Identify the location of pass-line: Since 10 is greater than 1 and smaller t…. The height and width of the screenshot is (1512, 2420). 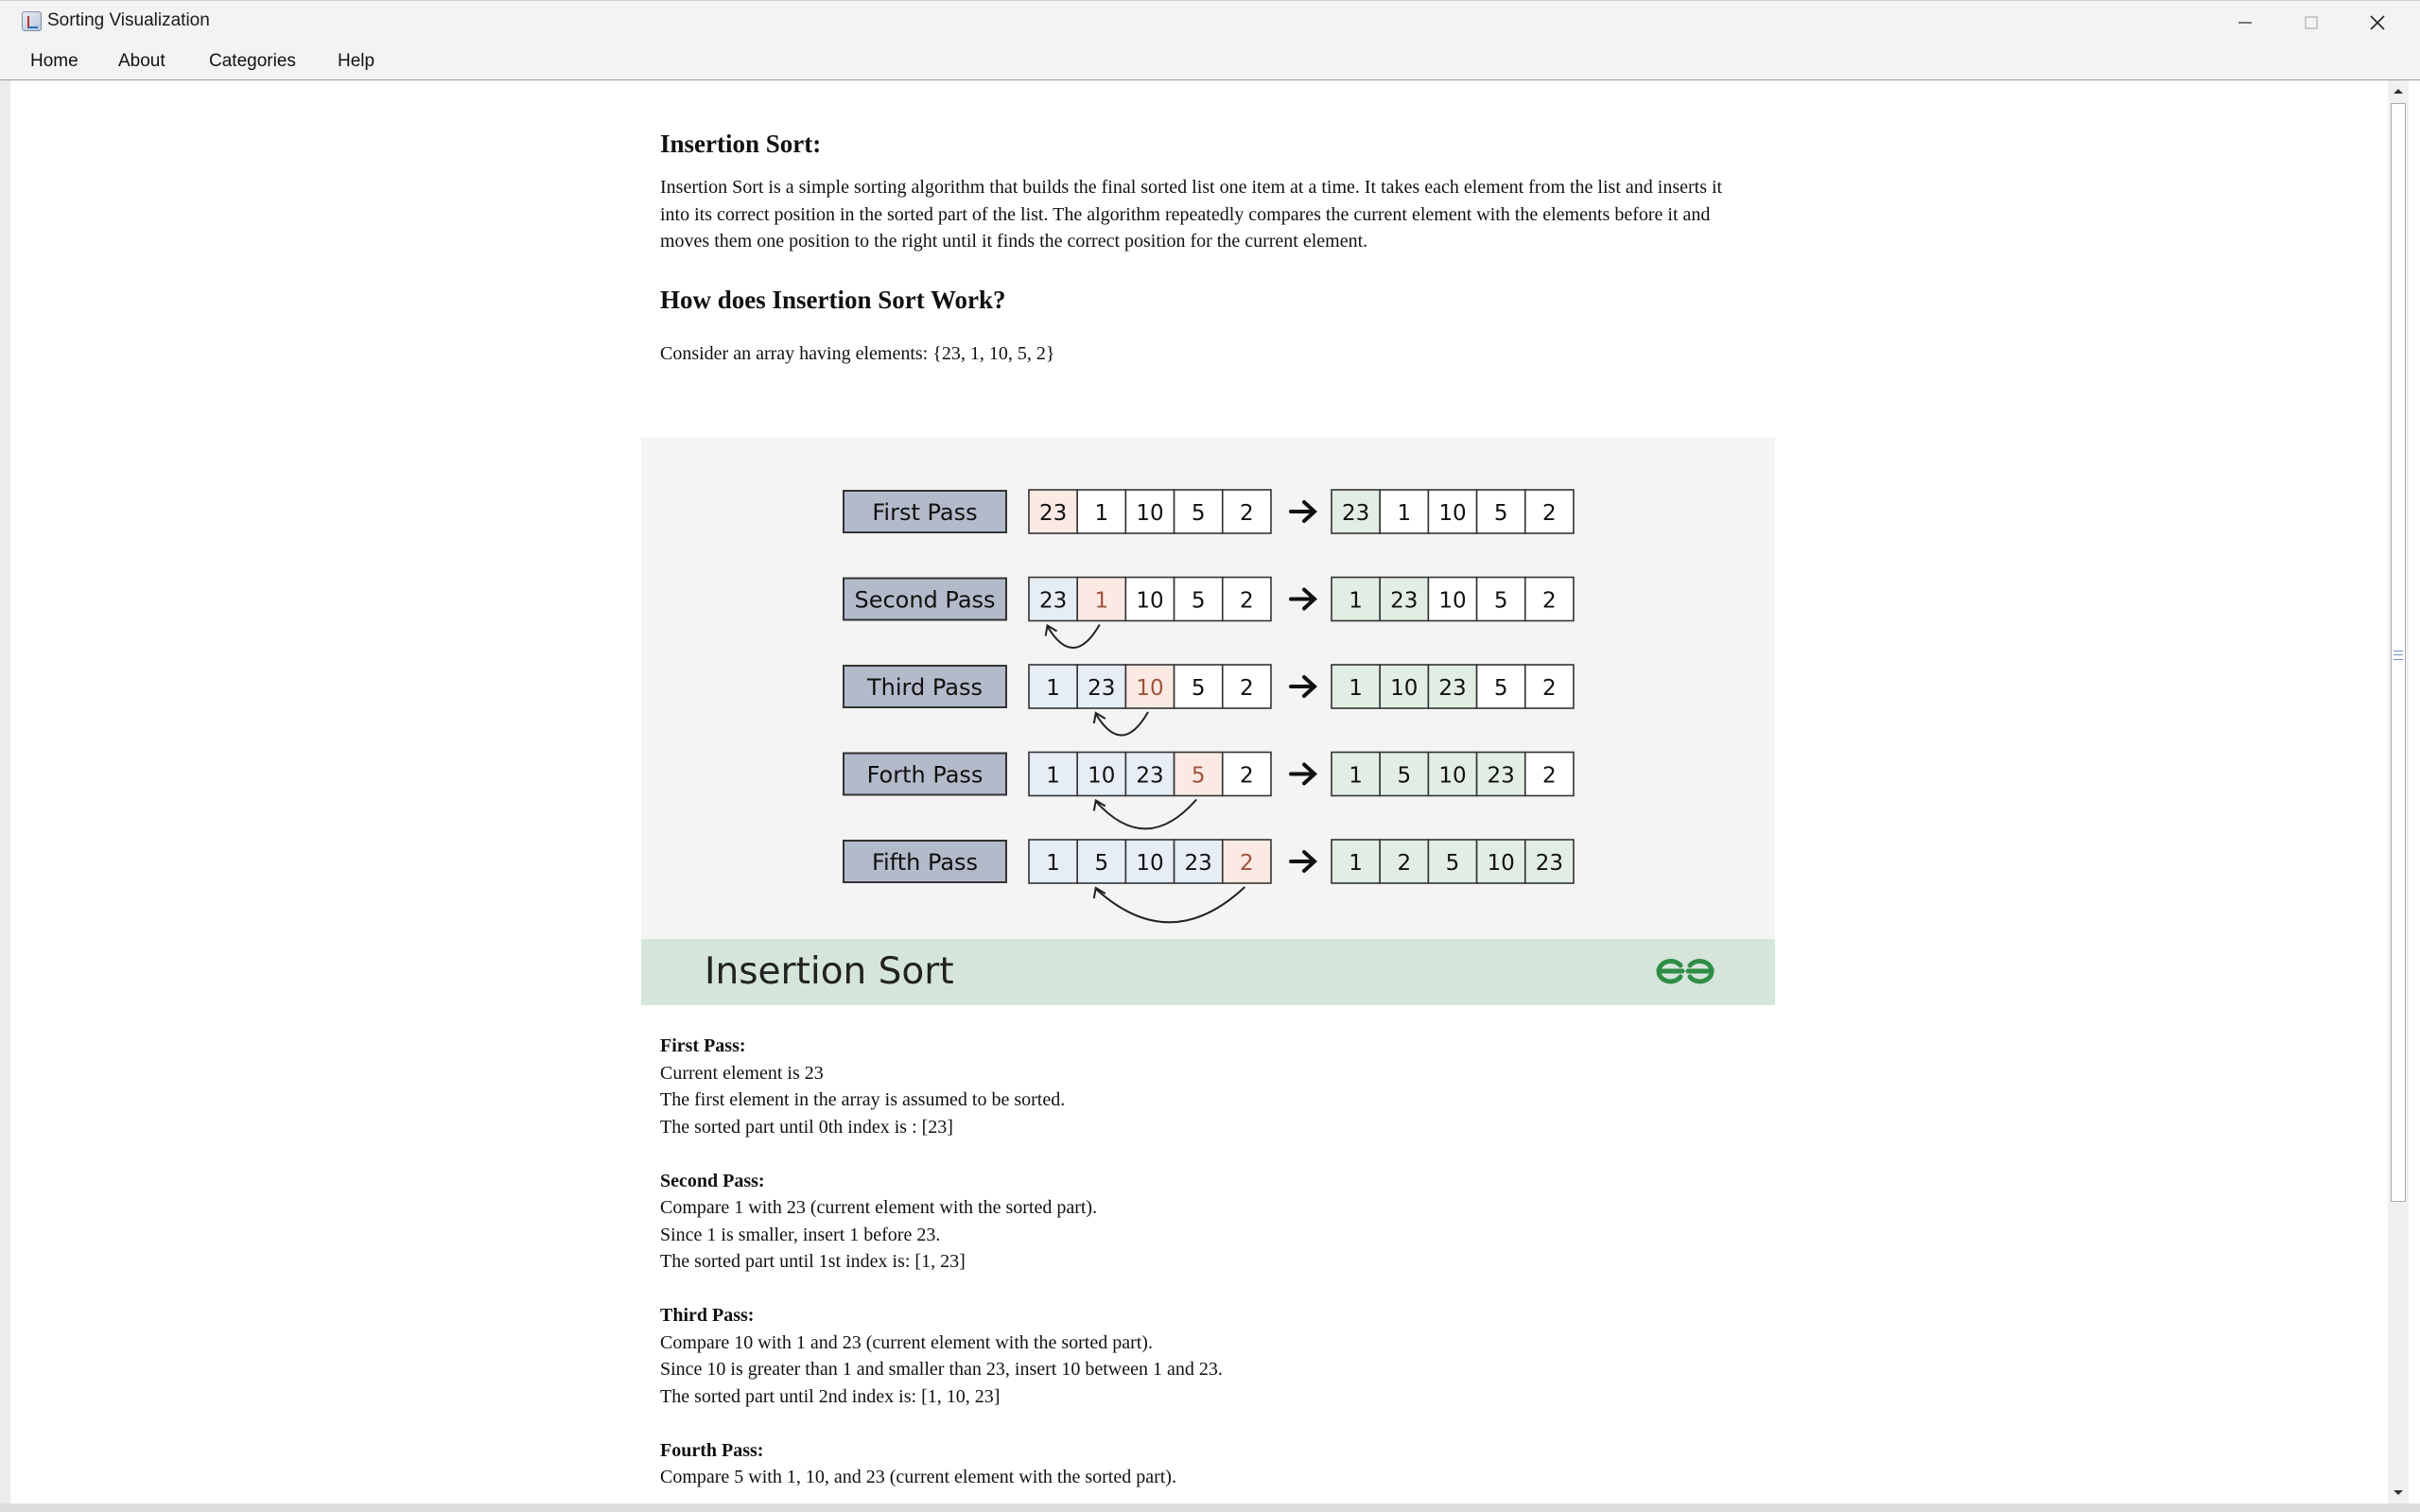
(942, 1369).